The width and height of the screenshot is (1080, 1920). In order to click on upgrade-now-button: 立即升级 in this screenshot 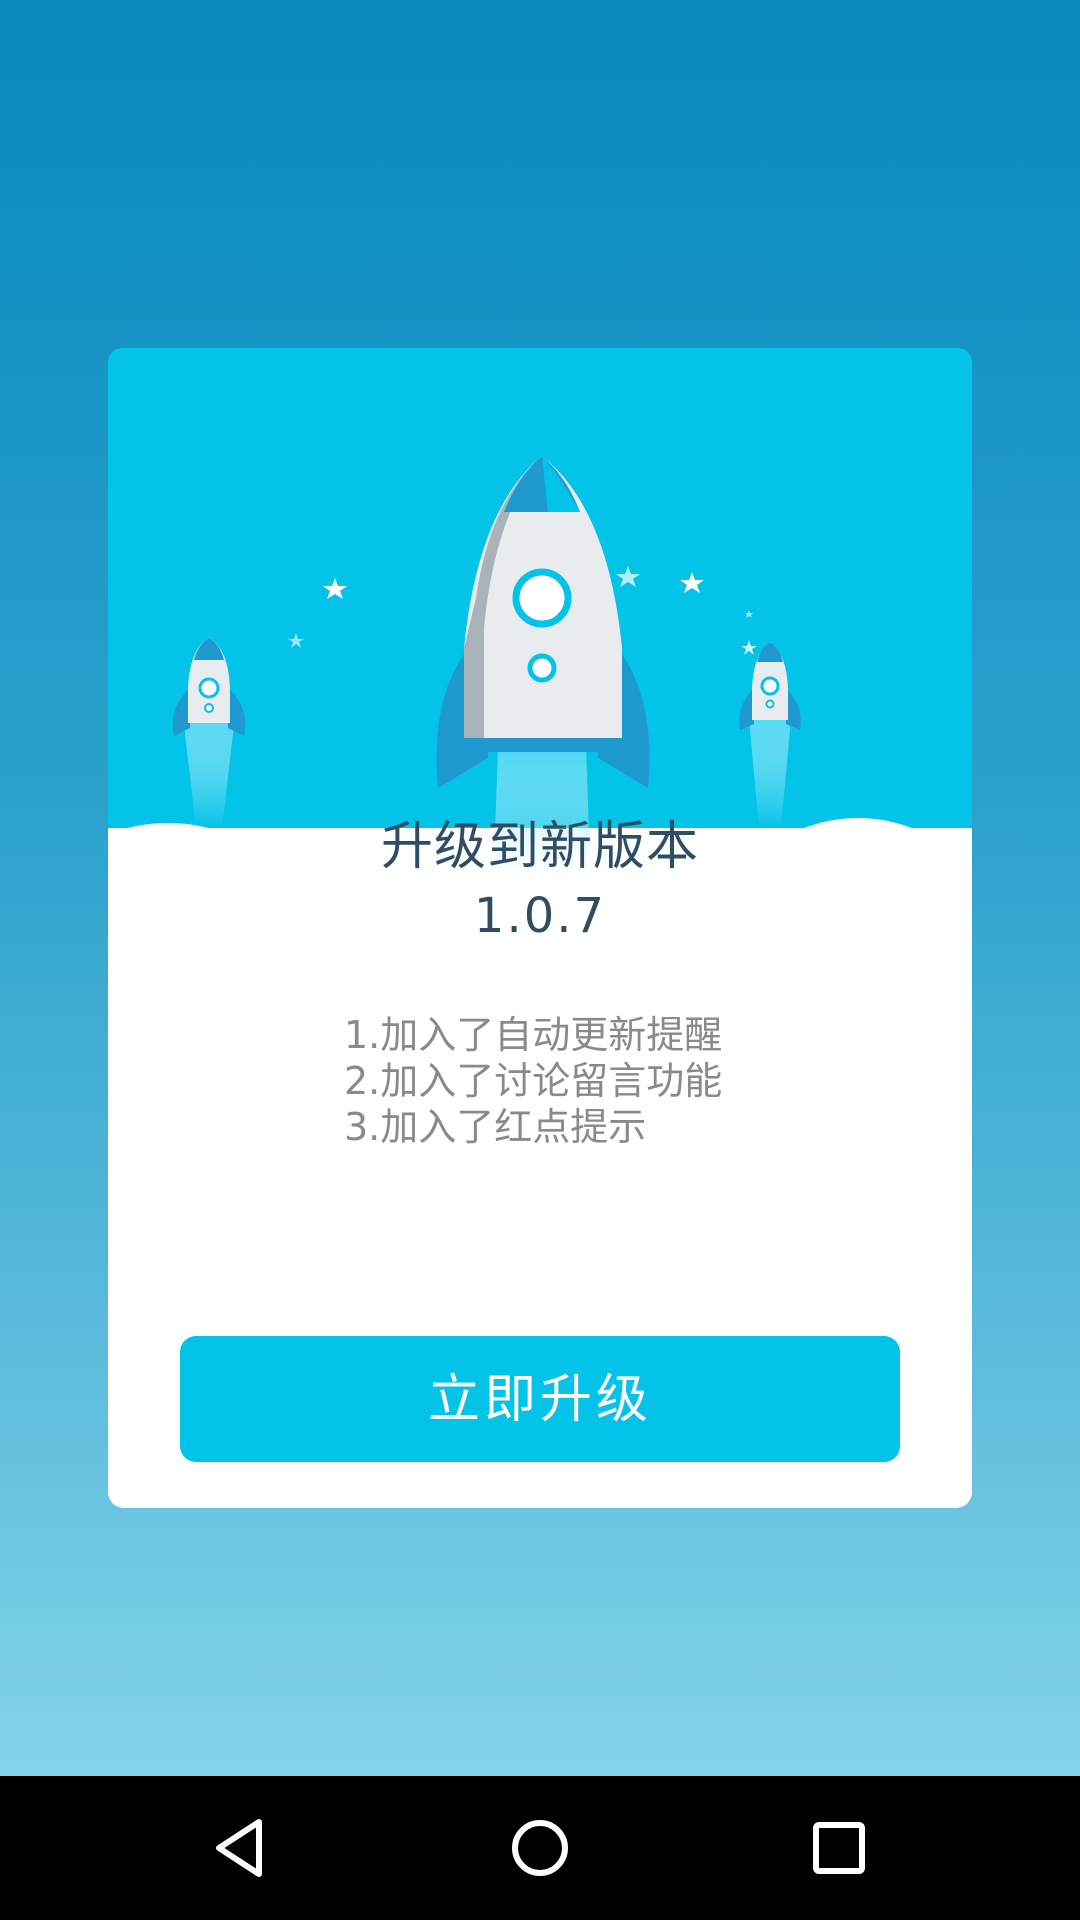, I will do `click(540, 1399)`.